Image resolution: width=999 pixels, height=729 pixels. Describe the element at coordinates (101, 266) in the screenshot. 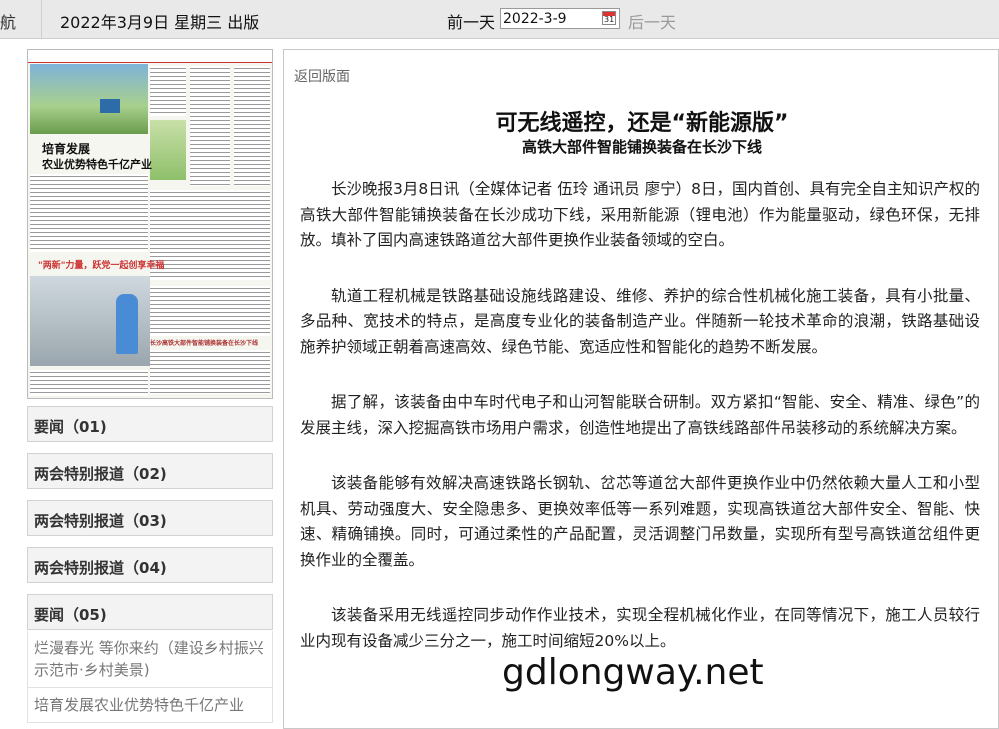

I see `thumbnail-headline: "两新"力量，跃党一起创享幸福` at that location.